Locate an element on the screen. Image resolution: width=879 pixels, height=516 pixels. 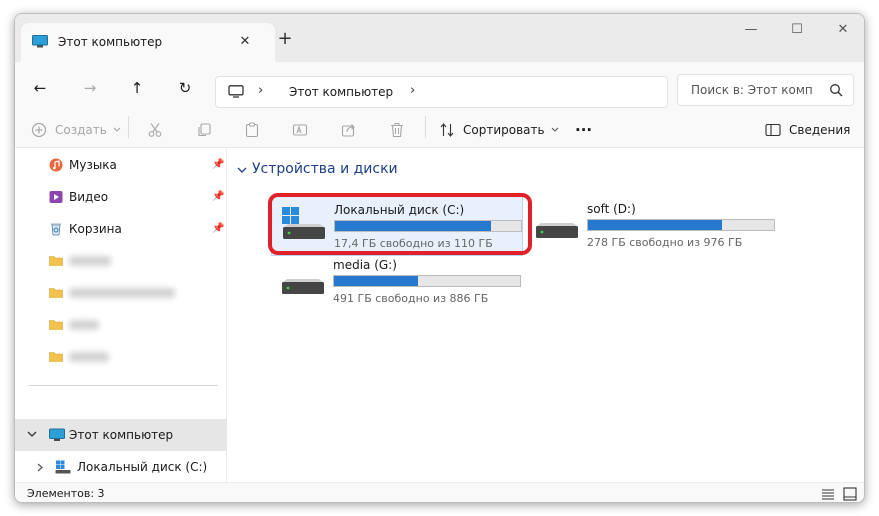
details-view-icon is located at coordinates (828, 494).